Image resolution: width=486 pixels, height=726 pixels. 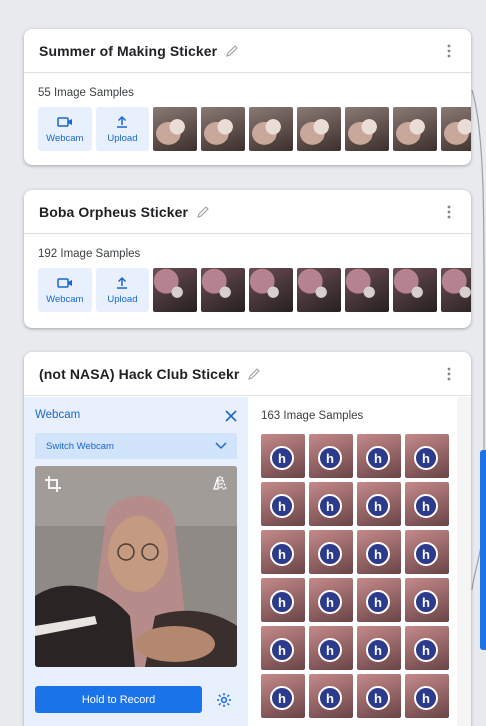 I want to click on gear-icon, so click(x=224, y=700).